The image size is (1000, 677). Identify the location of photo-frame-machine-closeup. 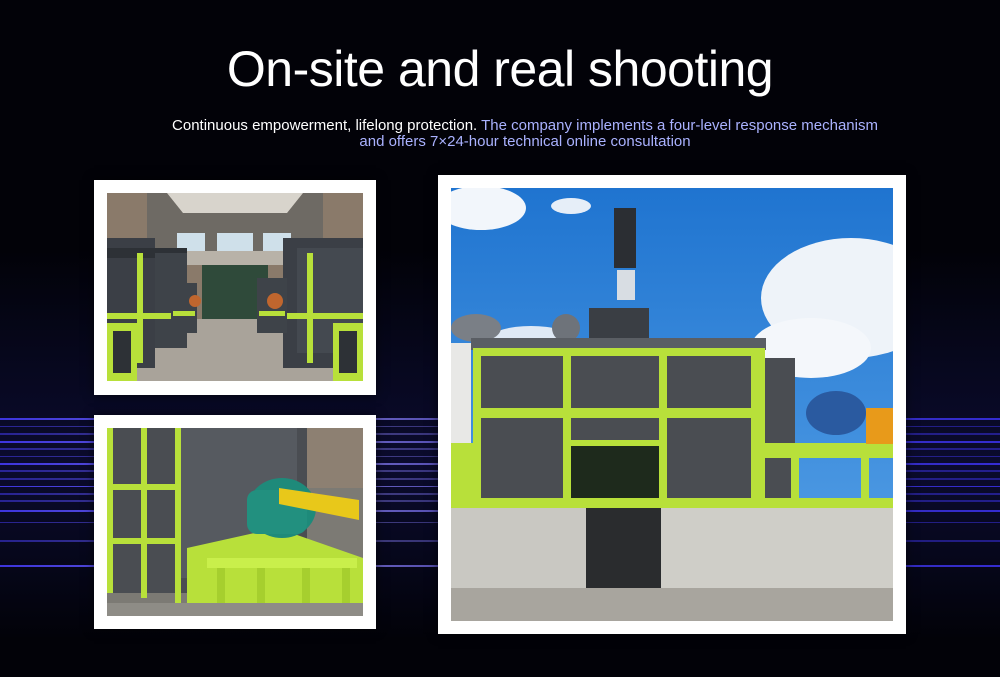
(235, 522).